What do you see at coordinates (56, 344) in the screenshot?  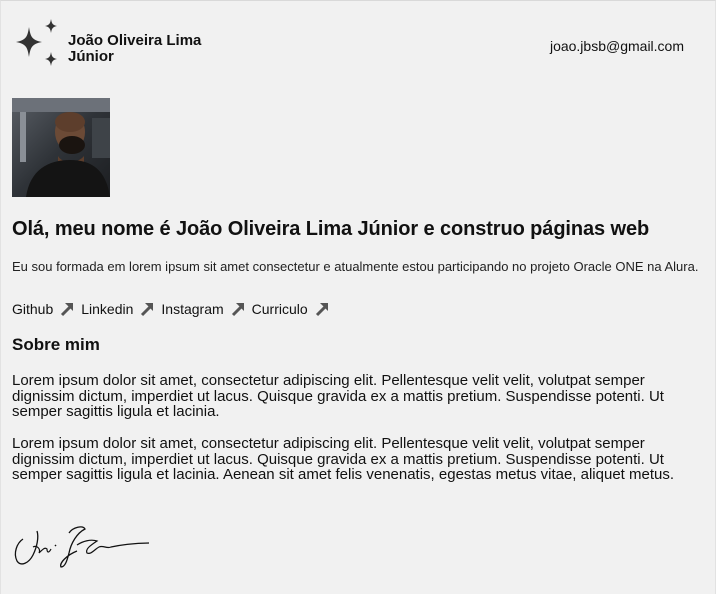 I see `about-heading: Sobre mim` at bounding box center [56, 344].